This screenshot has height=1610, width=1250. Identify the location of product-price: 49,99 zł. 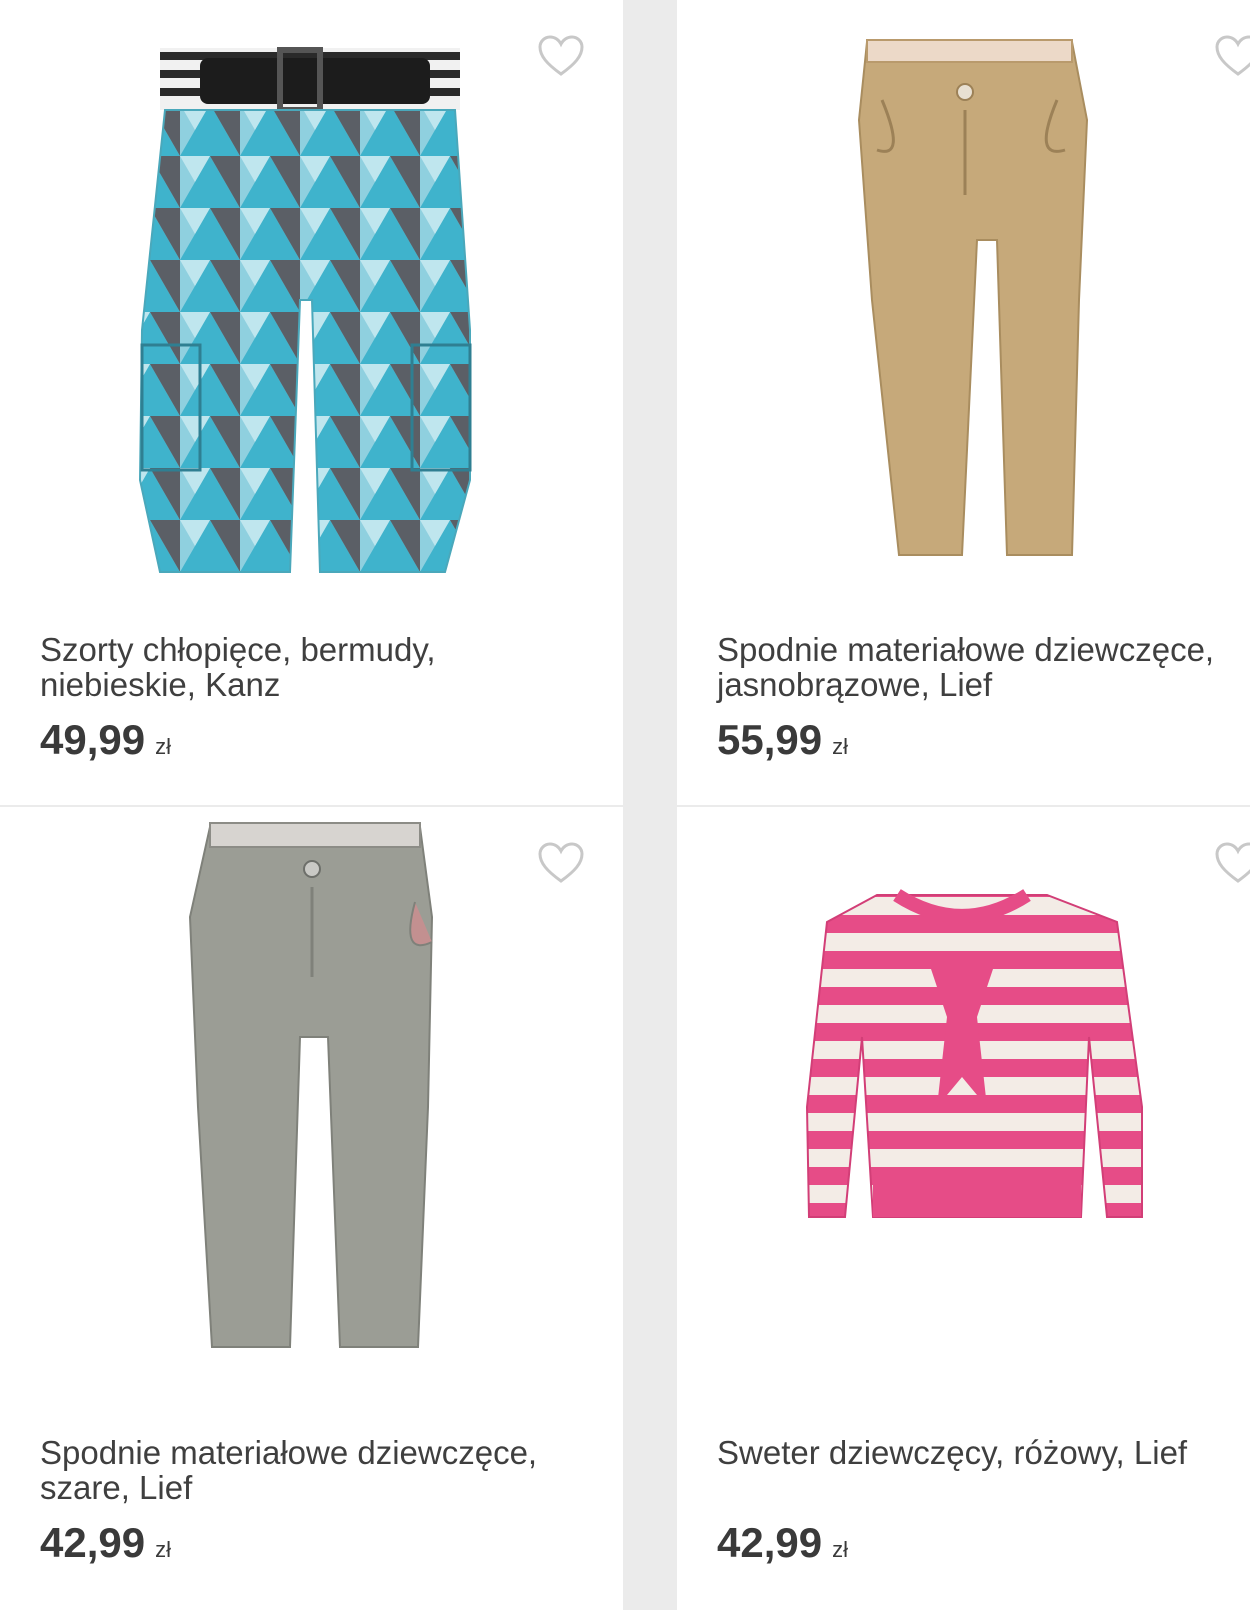
(105, 740).